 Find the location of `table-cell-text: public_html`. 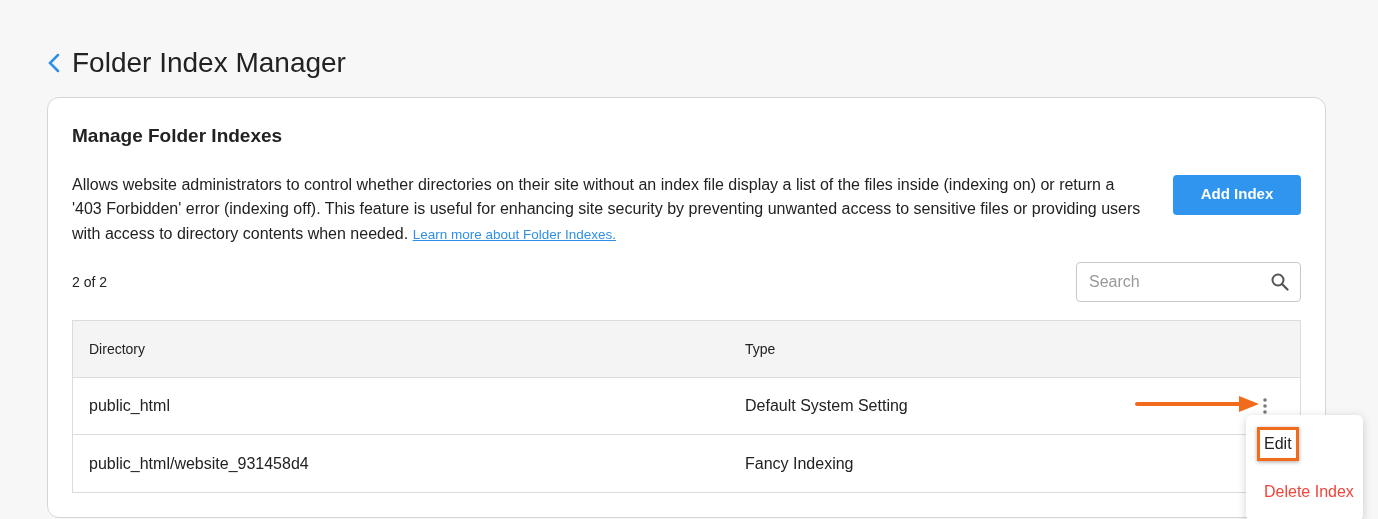

table-cell-text: public_html is located at coordinates (130, 406).